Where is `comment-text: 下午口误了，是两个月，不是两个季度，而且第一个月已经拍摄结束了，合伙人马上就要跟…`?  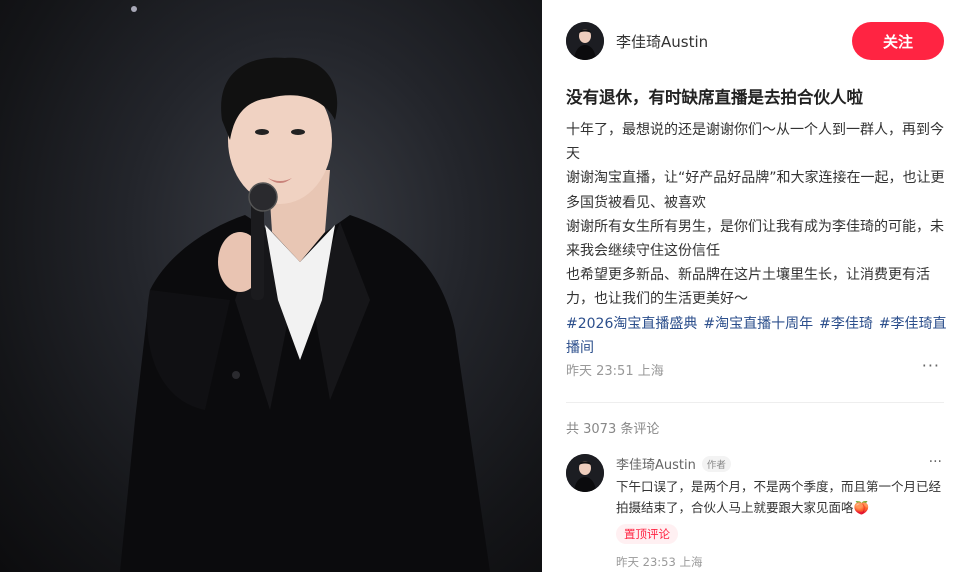
comment-text: 下午口误了，是两个月，不是两个季度，而且第一个月已经拍摄结束了，合伙人马上就要跟… is located at coordinates (779, 497).